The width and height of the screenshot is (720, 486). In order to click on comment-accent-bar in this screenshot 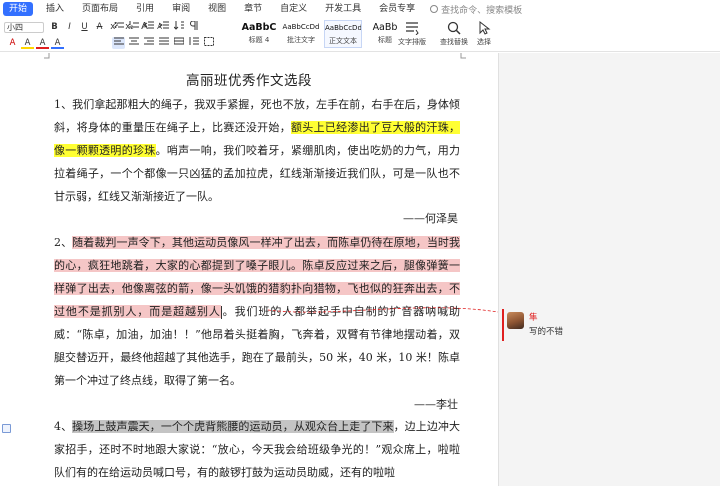, I will do `click(503, 325)`.